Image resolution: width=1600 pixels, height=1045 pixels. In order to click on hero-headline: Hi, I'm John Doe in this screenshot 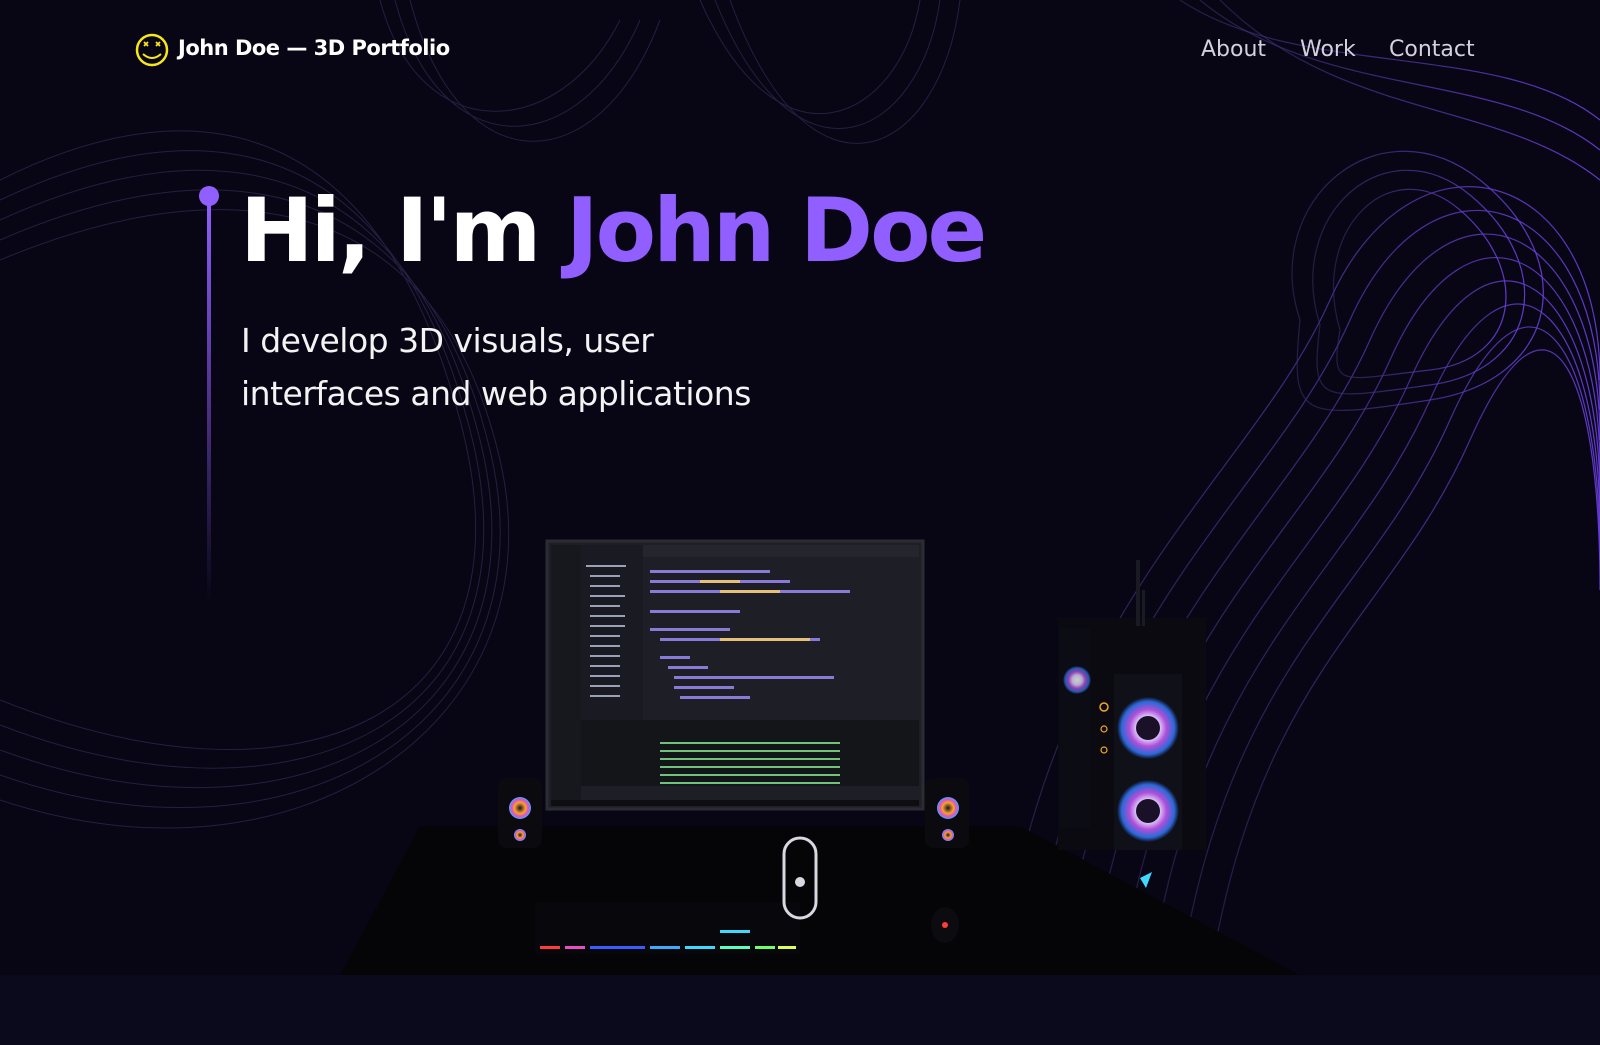, I will do `click(613, 231)`.